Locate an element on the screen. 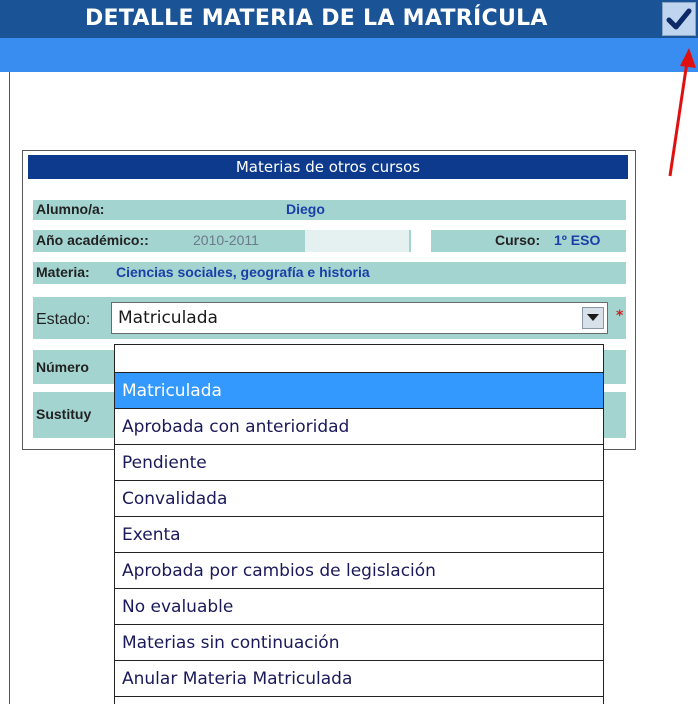 The height and width of the screenshot is (704, 698). option-matriculada: Matriculada is located at coordinates (359, 391).